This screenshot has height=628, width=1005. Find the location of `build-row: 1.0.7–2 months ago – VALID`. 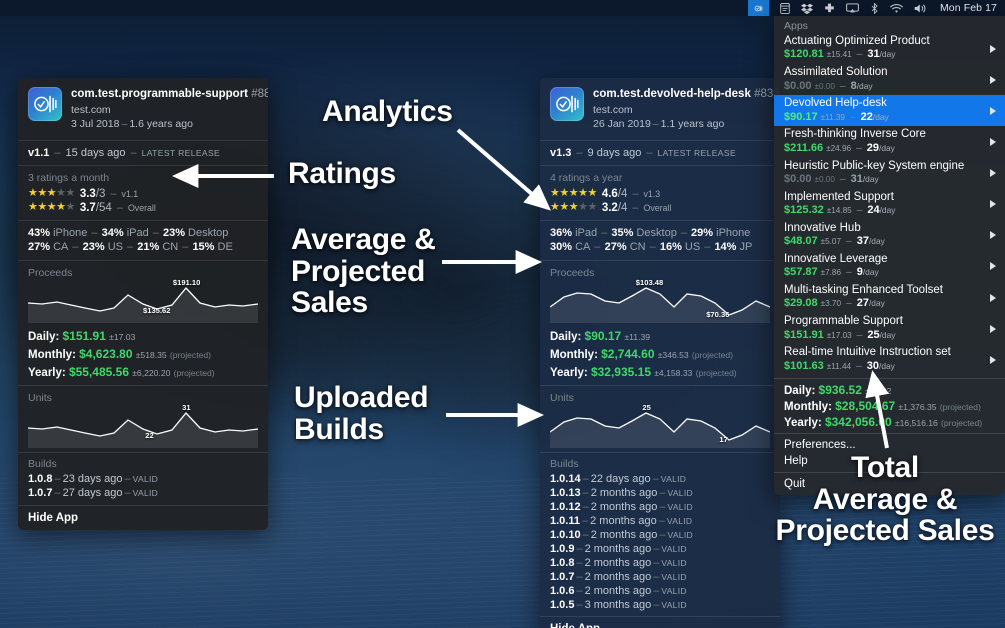

build-row: 1.0.7–2 months ago – VALID is located at coordinates (660, 577).